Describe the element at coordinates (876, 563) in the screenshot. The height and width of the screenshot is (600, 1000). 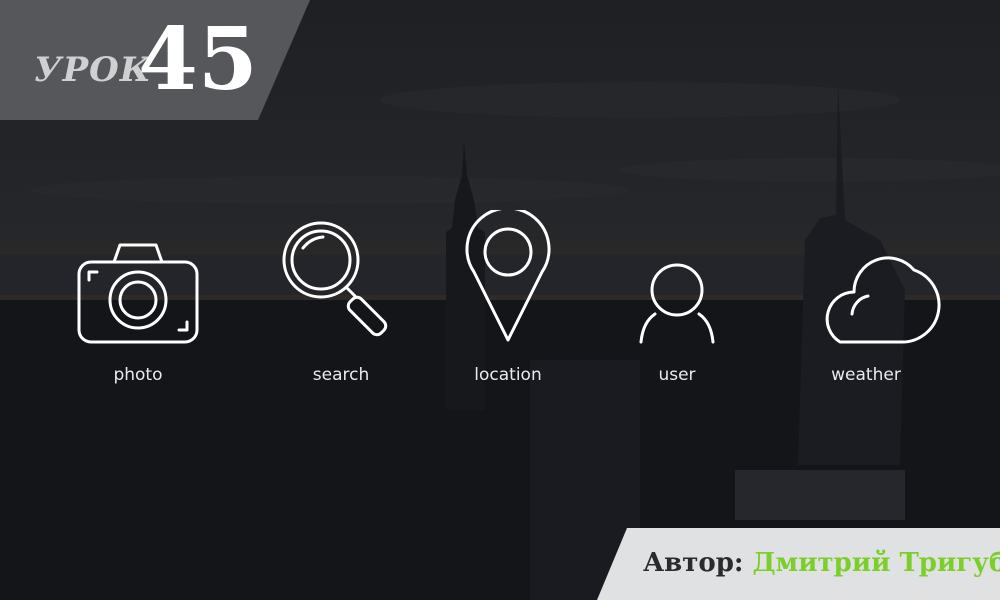
I see `author-name: Дмитрий Тригуб` at that location.